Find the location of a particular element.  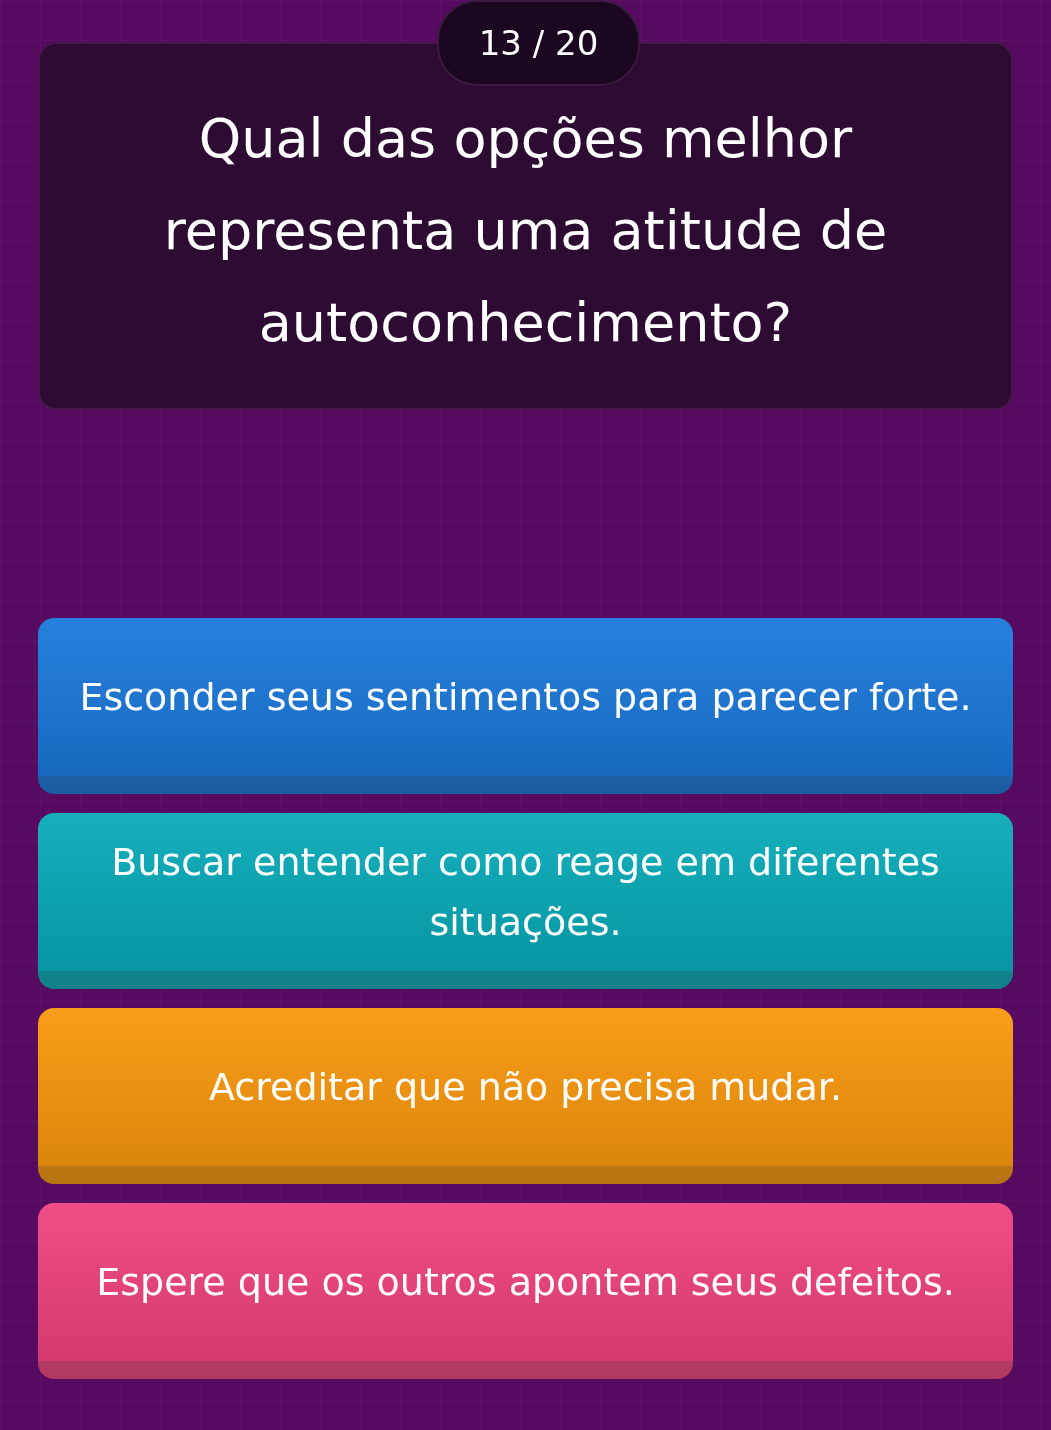

answer-button: Acreditar que não precisa mudar. is located at coordinates (525, 1096).